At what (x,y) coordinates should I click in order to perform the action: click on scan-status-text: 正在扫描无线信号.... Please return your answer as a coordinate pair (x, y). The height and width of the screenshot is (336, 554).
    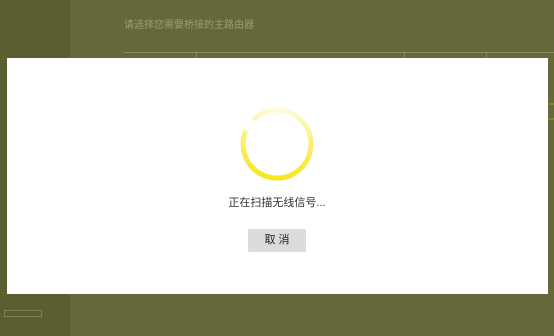
    Looking at the image, I should click on (277, 203).